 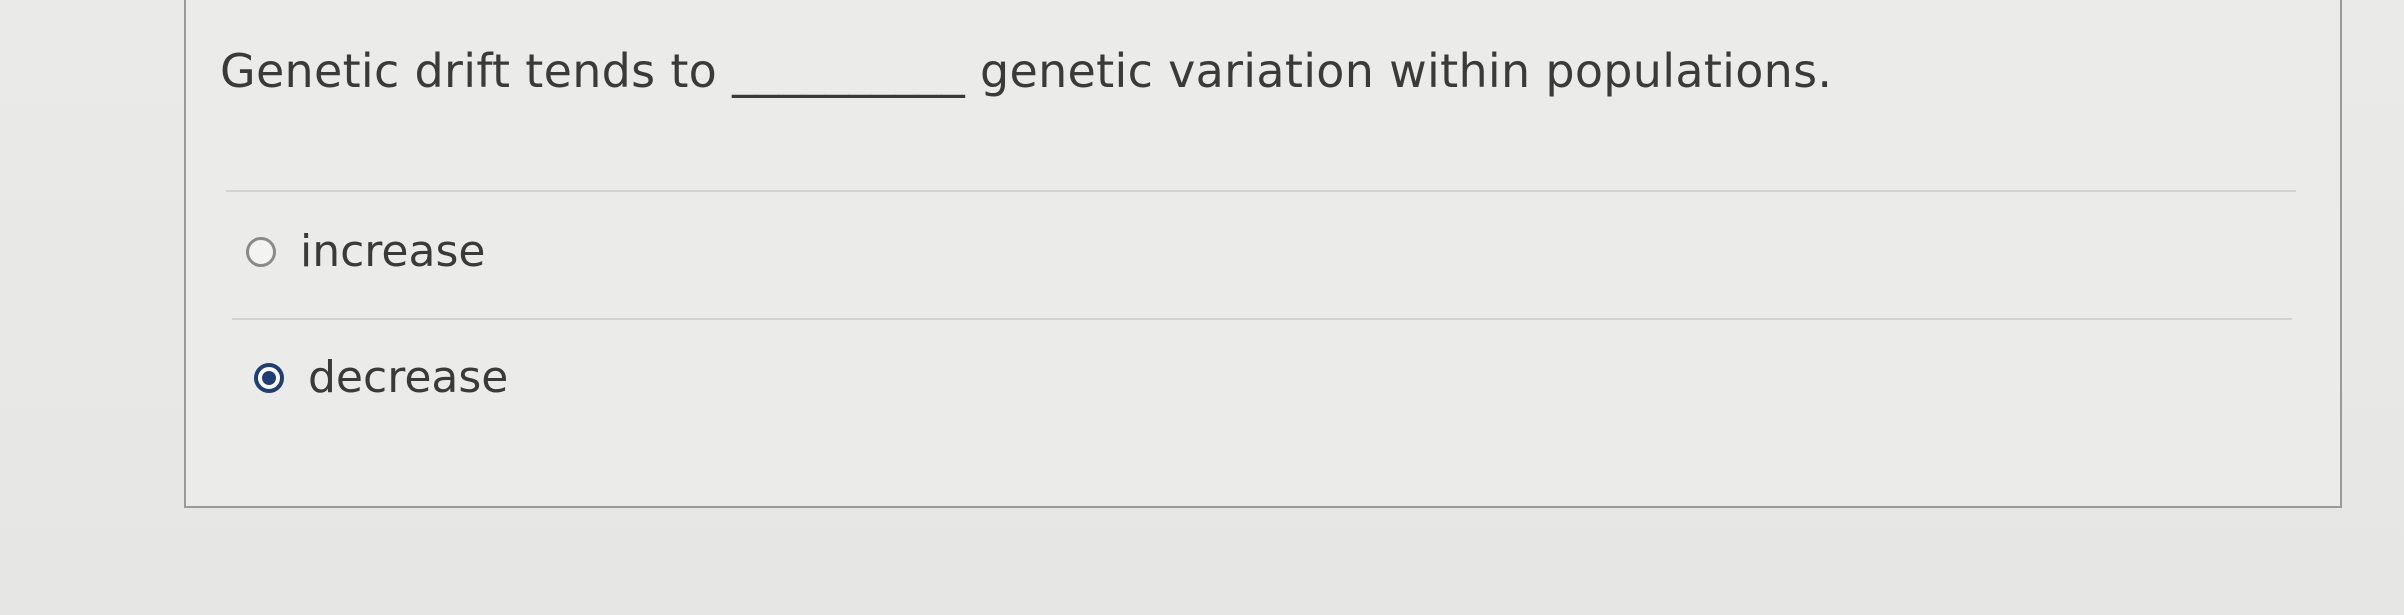 What do you see at coordinates (393, 251) in the screenshot?
I see `option-label-increase: increase` at bounding box center [393, 251].